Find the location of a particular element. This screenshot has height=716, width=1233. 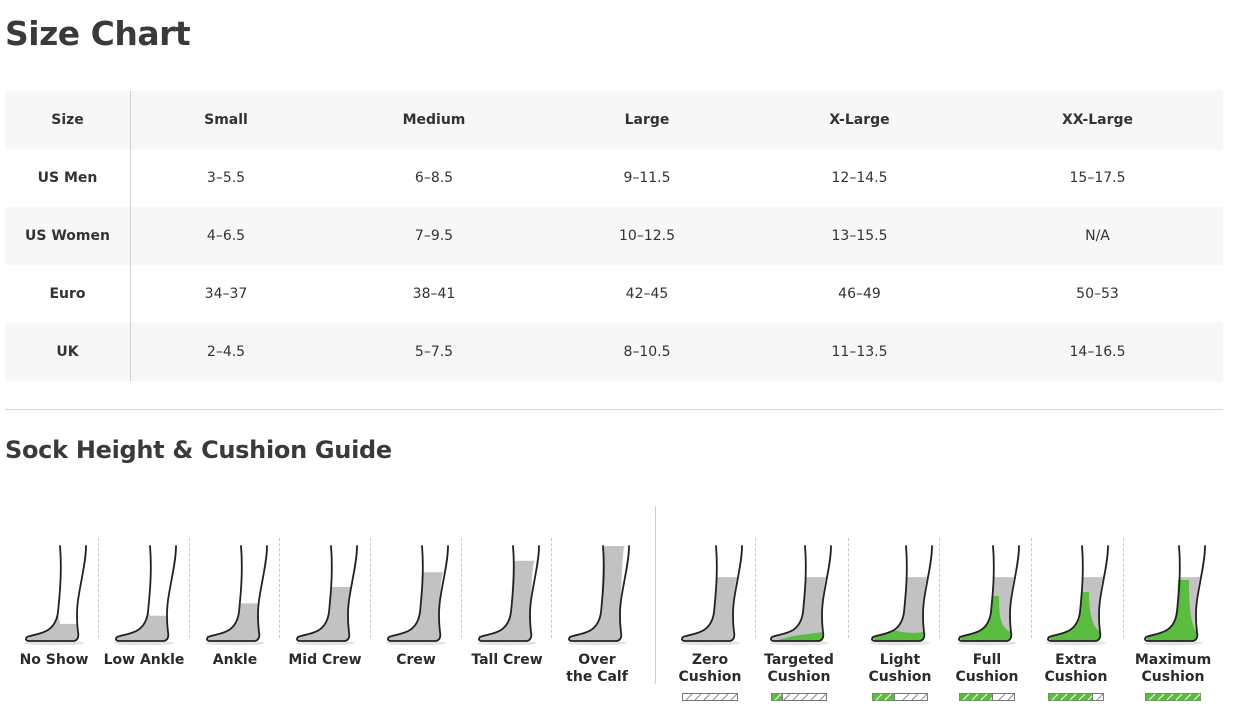

label-line: Extra is located at coordinates (1076, 660).